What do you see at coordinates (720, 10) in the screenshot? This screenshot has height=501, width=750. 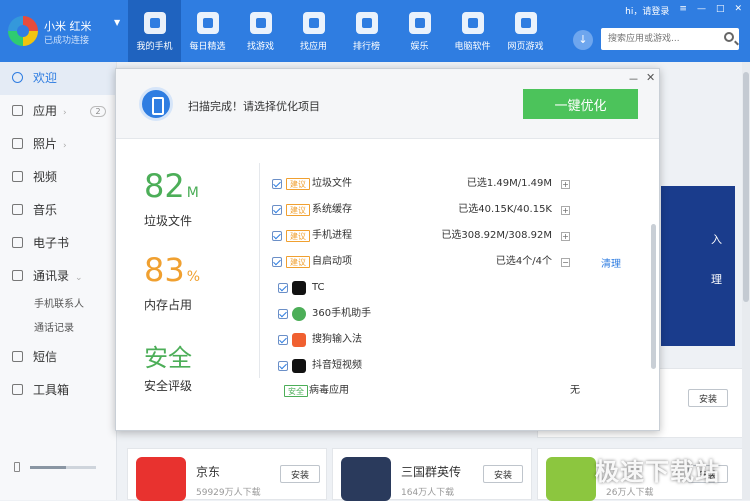 I see `maximize-icon: □` at bounding box center [720, 10].